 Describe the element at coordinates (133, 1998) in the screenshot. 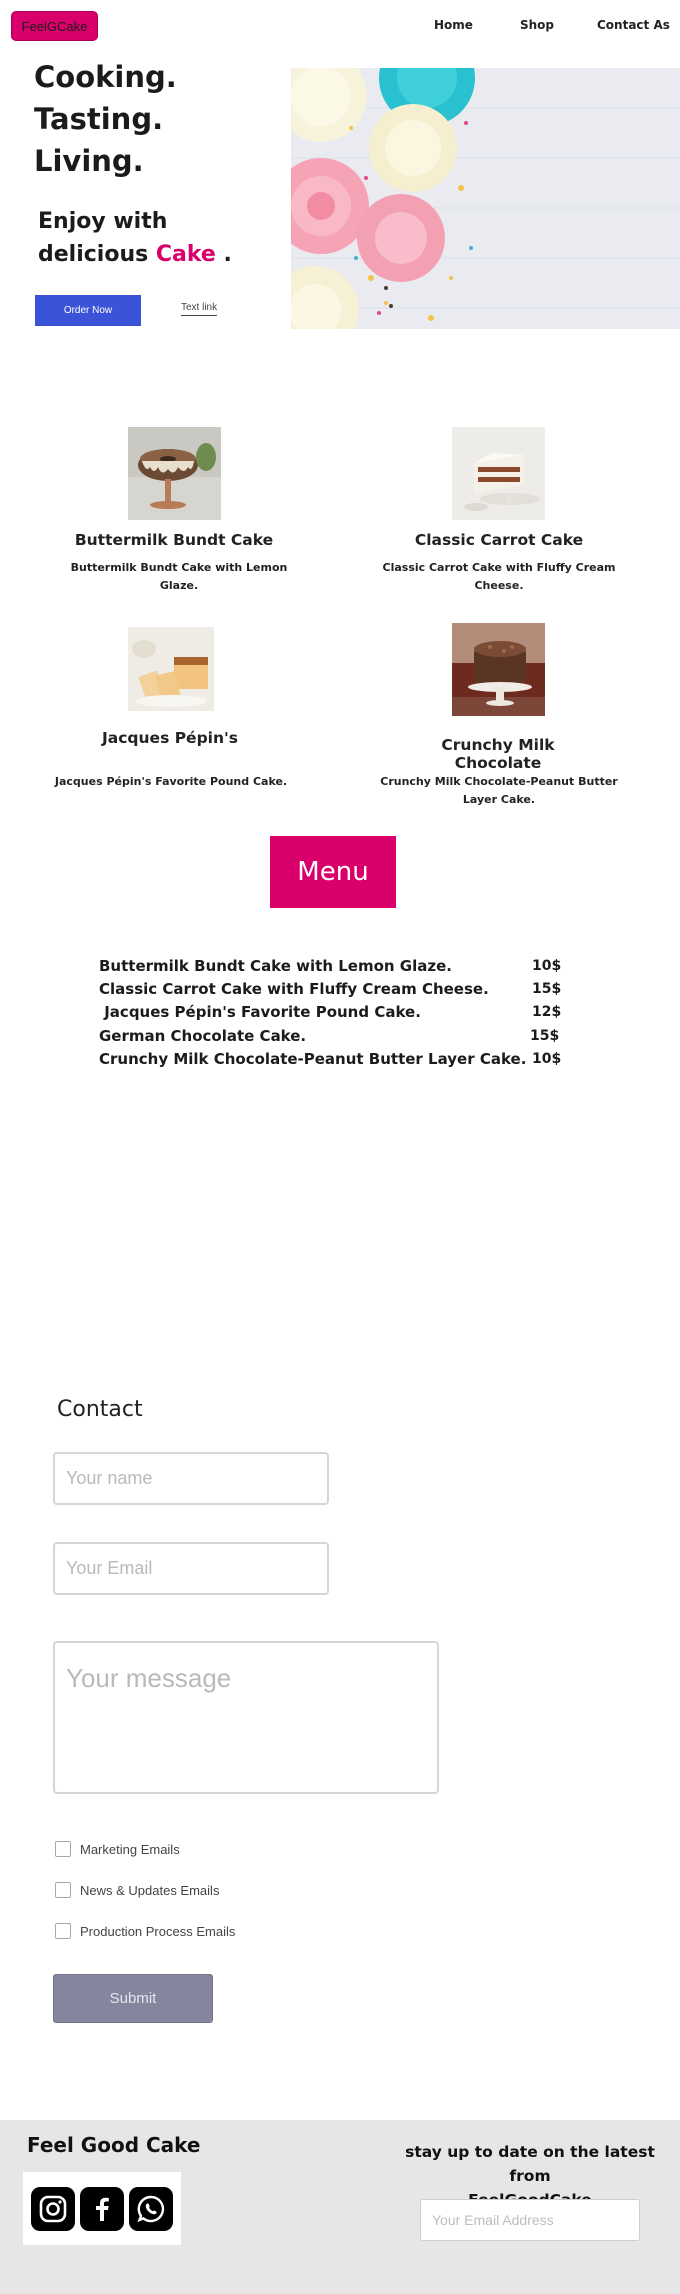

I see `submit-button: Submit` at that location.